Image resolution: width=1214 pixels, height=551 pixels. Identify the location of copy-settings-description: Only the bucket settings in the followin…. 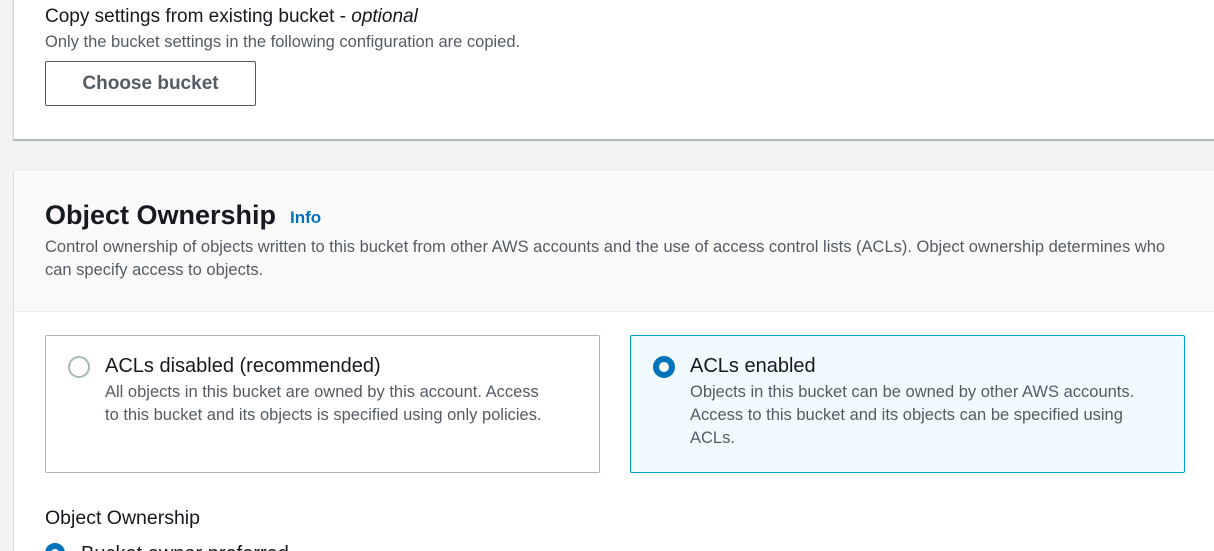
(283, 42).